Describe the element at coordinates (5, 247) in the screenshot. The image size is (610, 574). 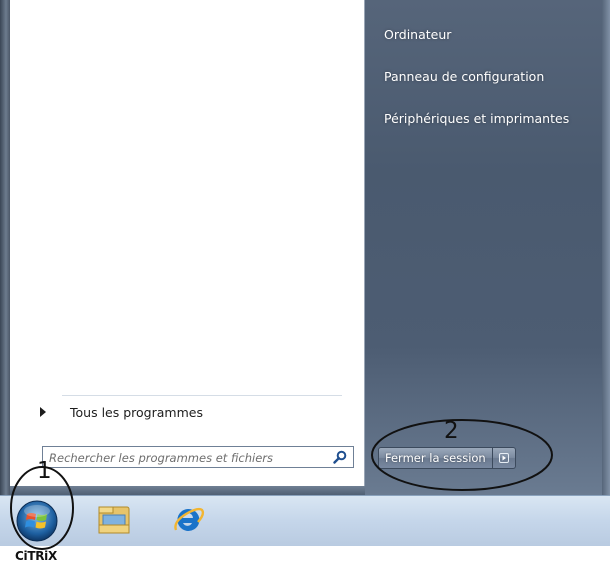
I see `start-menu-left-border` at that location.